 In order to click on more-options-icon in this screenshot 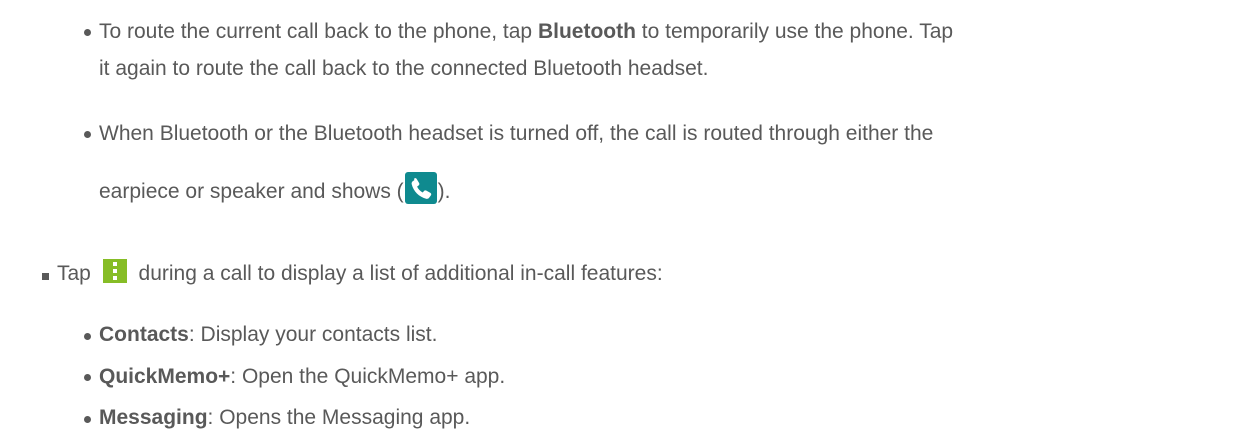, I will do `click(114, 271)`.